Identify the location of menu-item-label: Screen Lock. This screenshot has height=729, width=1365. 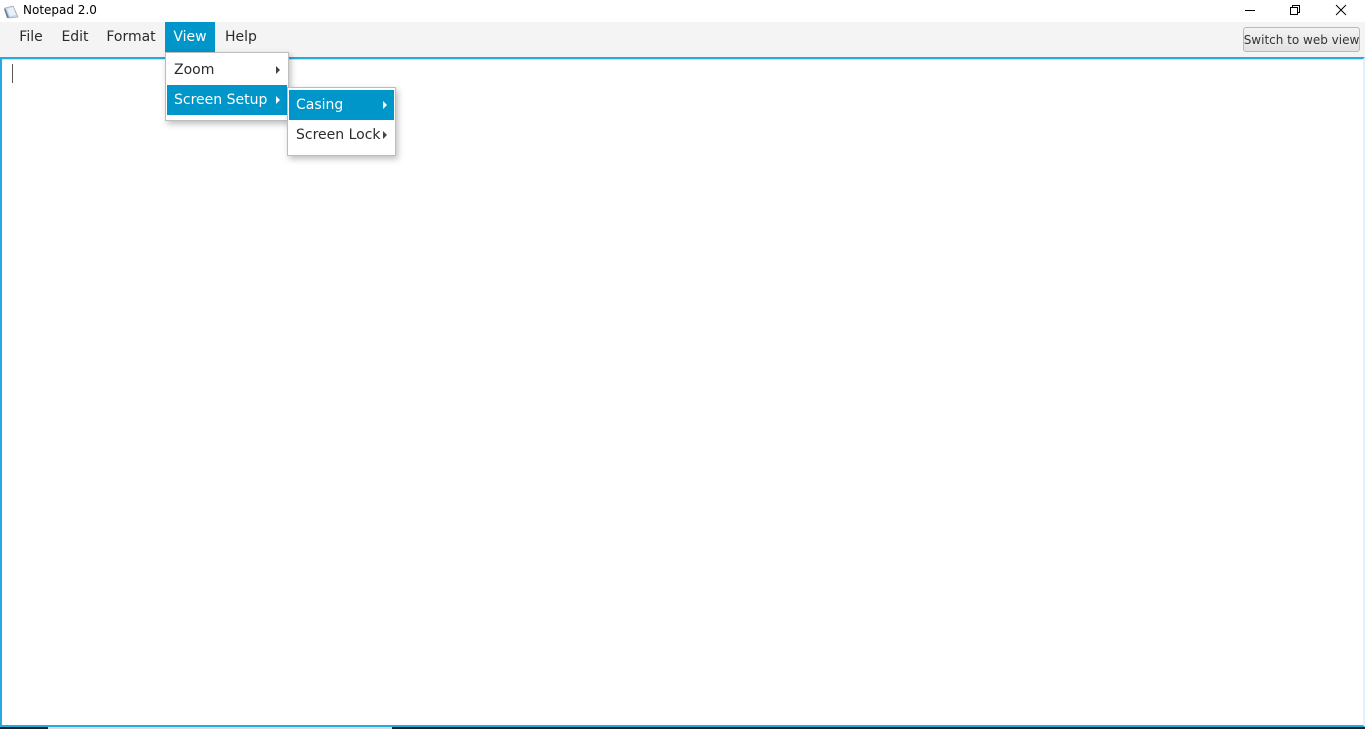
(338, 135).